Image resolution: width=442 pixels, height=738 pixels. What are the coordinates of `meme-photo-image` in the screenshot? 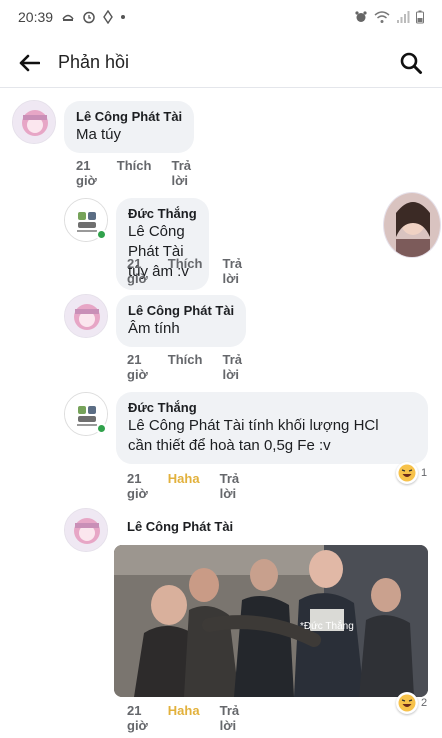 It's located at (271, 621).